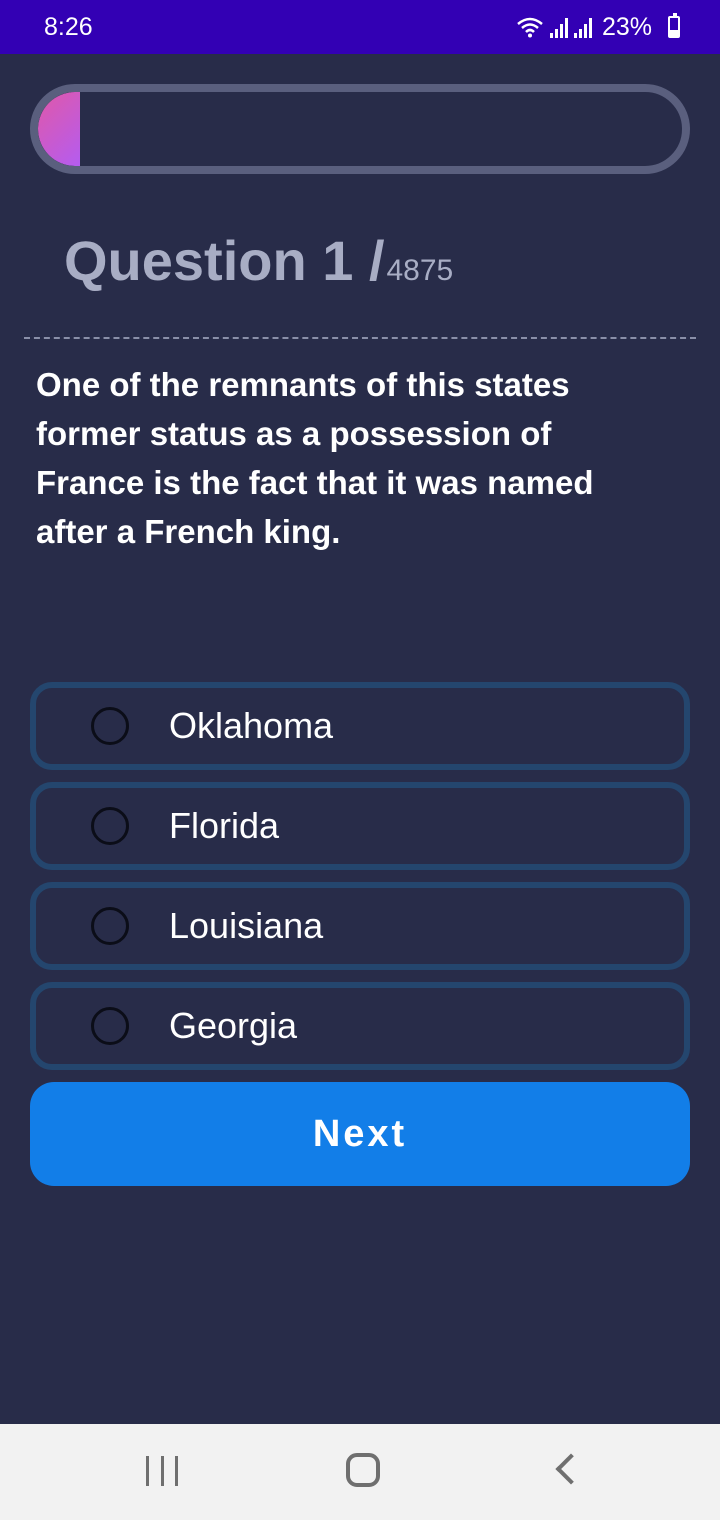 The image size is (720, 1520). I want to click on recents-icon, so click(162, 1471).